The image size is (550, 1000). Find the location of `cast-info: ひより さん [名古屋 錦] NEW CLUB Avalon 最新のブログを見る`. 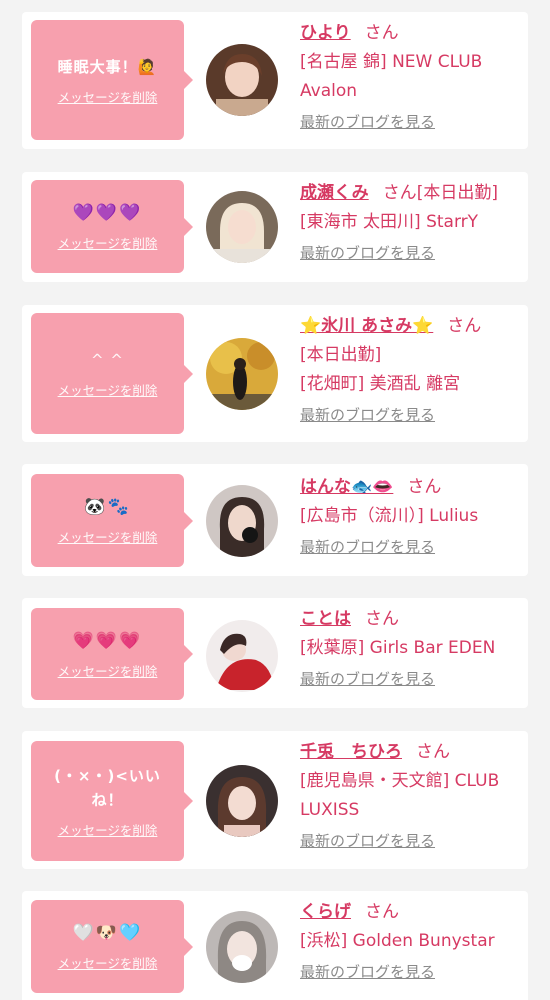

cast-info: ひより さん [名古屋 錦] NEW CLUB Avalon 最新のブログを見る is located at coordinates (409, 77).